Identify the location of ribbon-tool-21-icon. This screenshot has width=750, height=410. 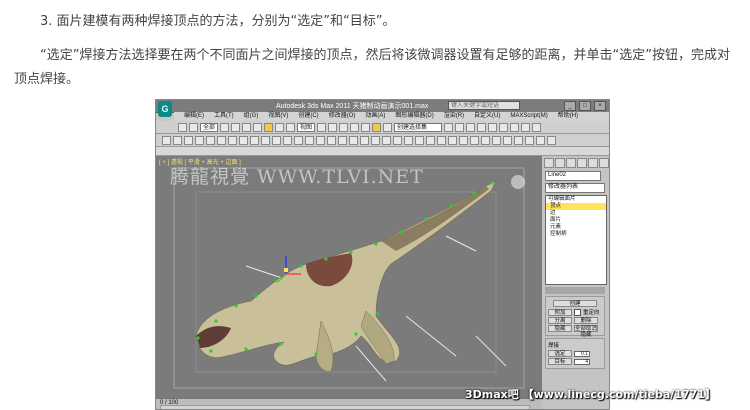
(386, 140).